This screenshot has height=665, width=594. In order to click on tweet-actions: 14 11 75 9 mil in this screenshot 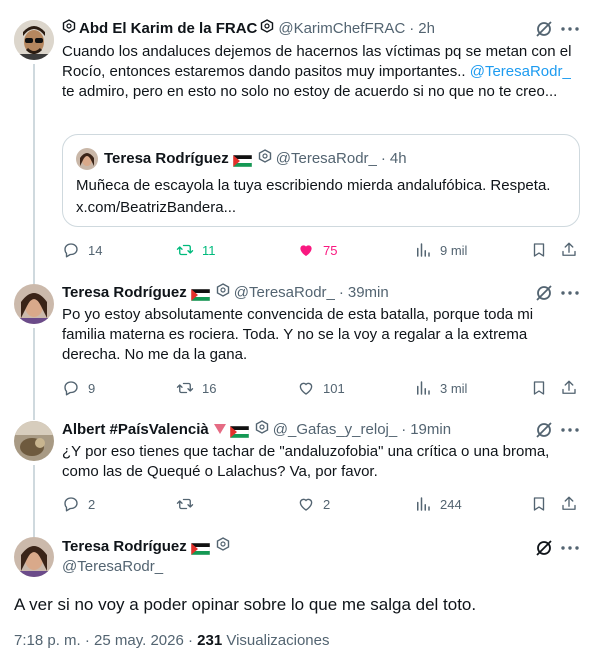, I will do `click(321, 250)`.